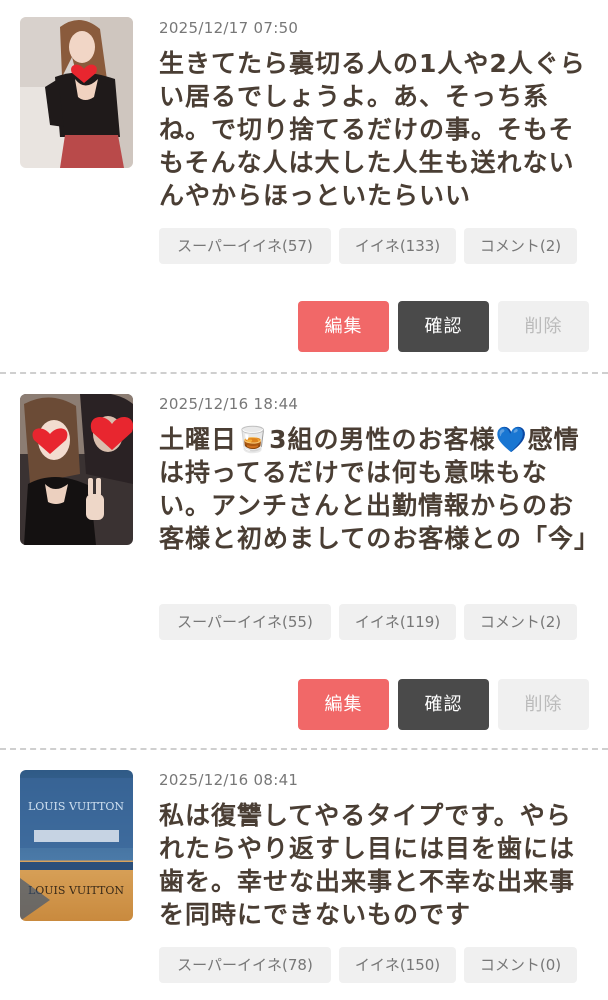  Describe the element at coordinates (520, 965) in the screenshot. I see `comment-button: コメント(0)` at that location.